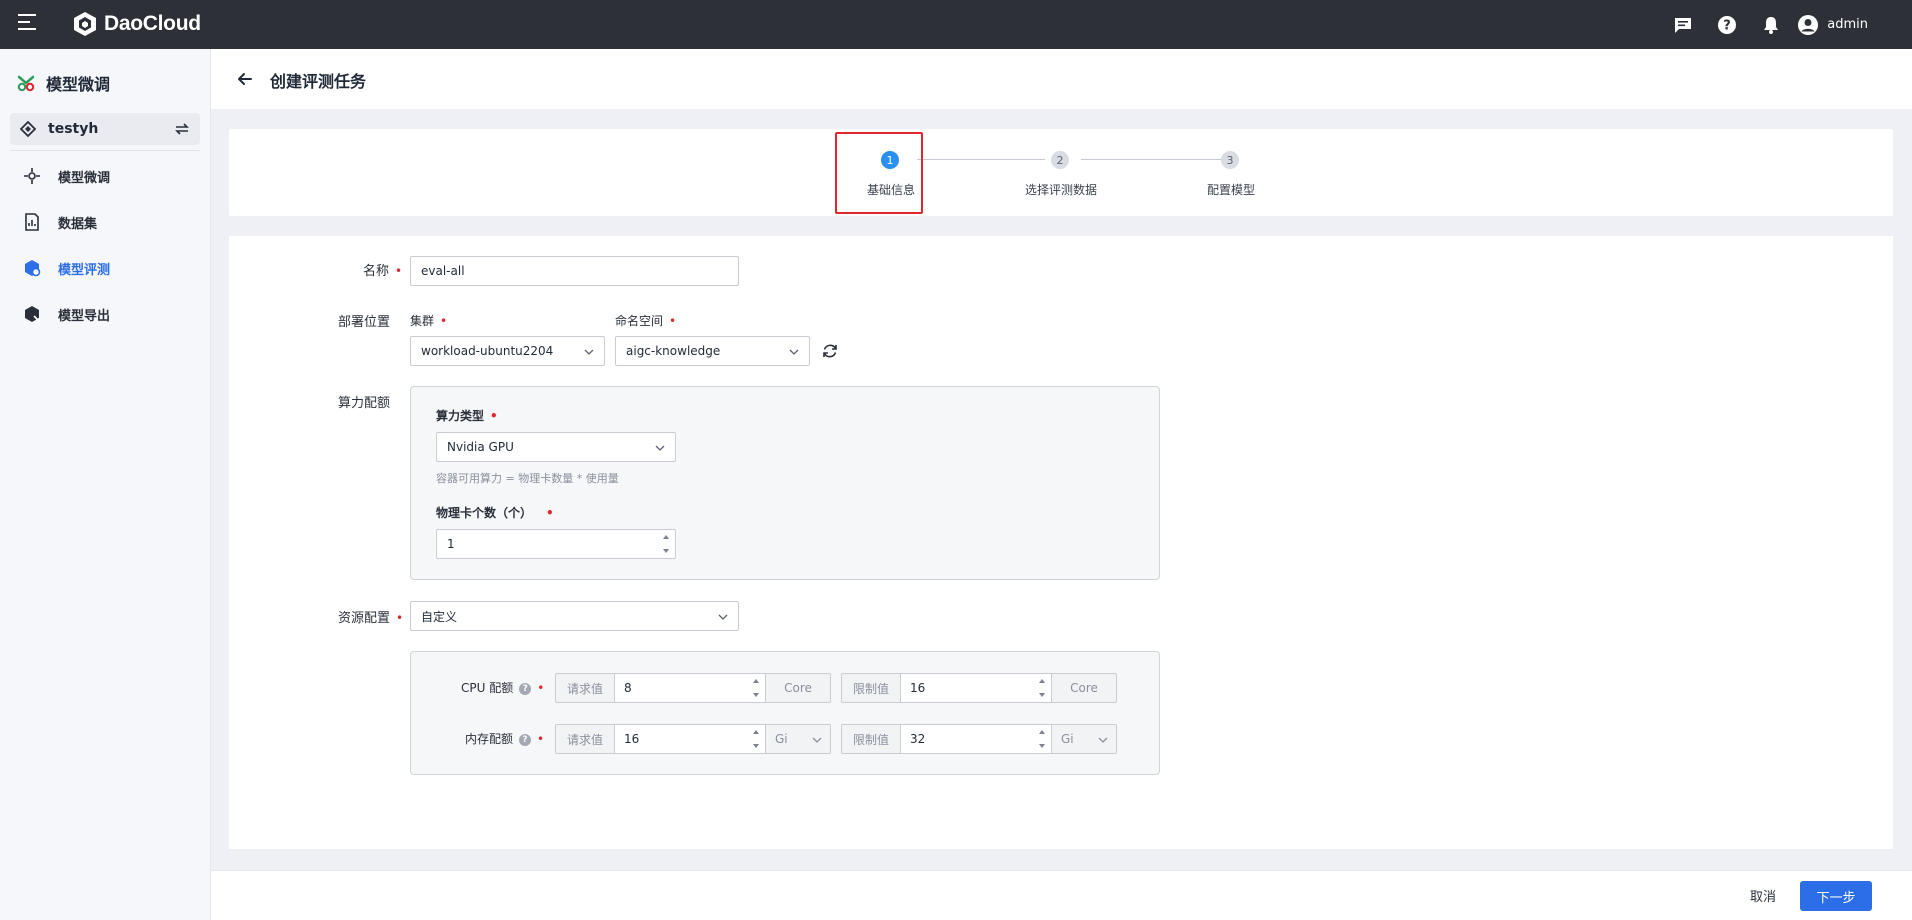 Image resolution: width=1912 pixels, height=920 pixels. Describe the element at coordinates (245, 79) in the screenshot. I see `back-arrow-icon` at that location.